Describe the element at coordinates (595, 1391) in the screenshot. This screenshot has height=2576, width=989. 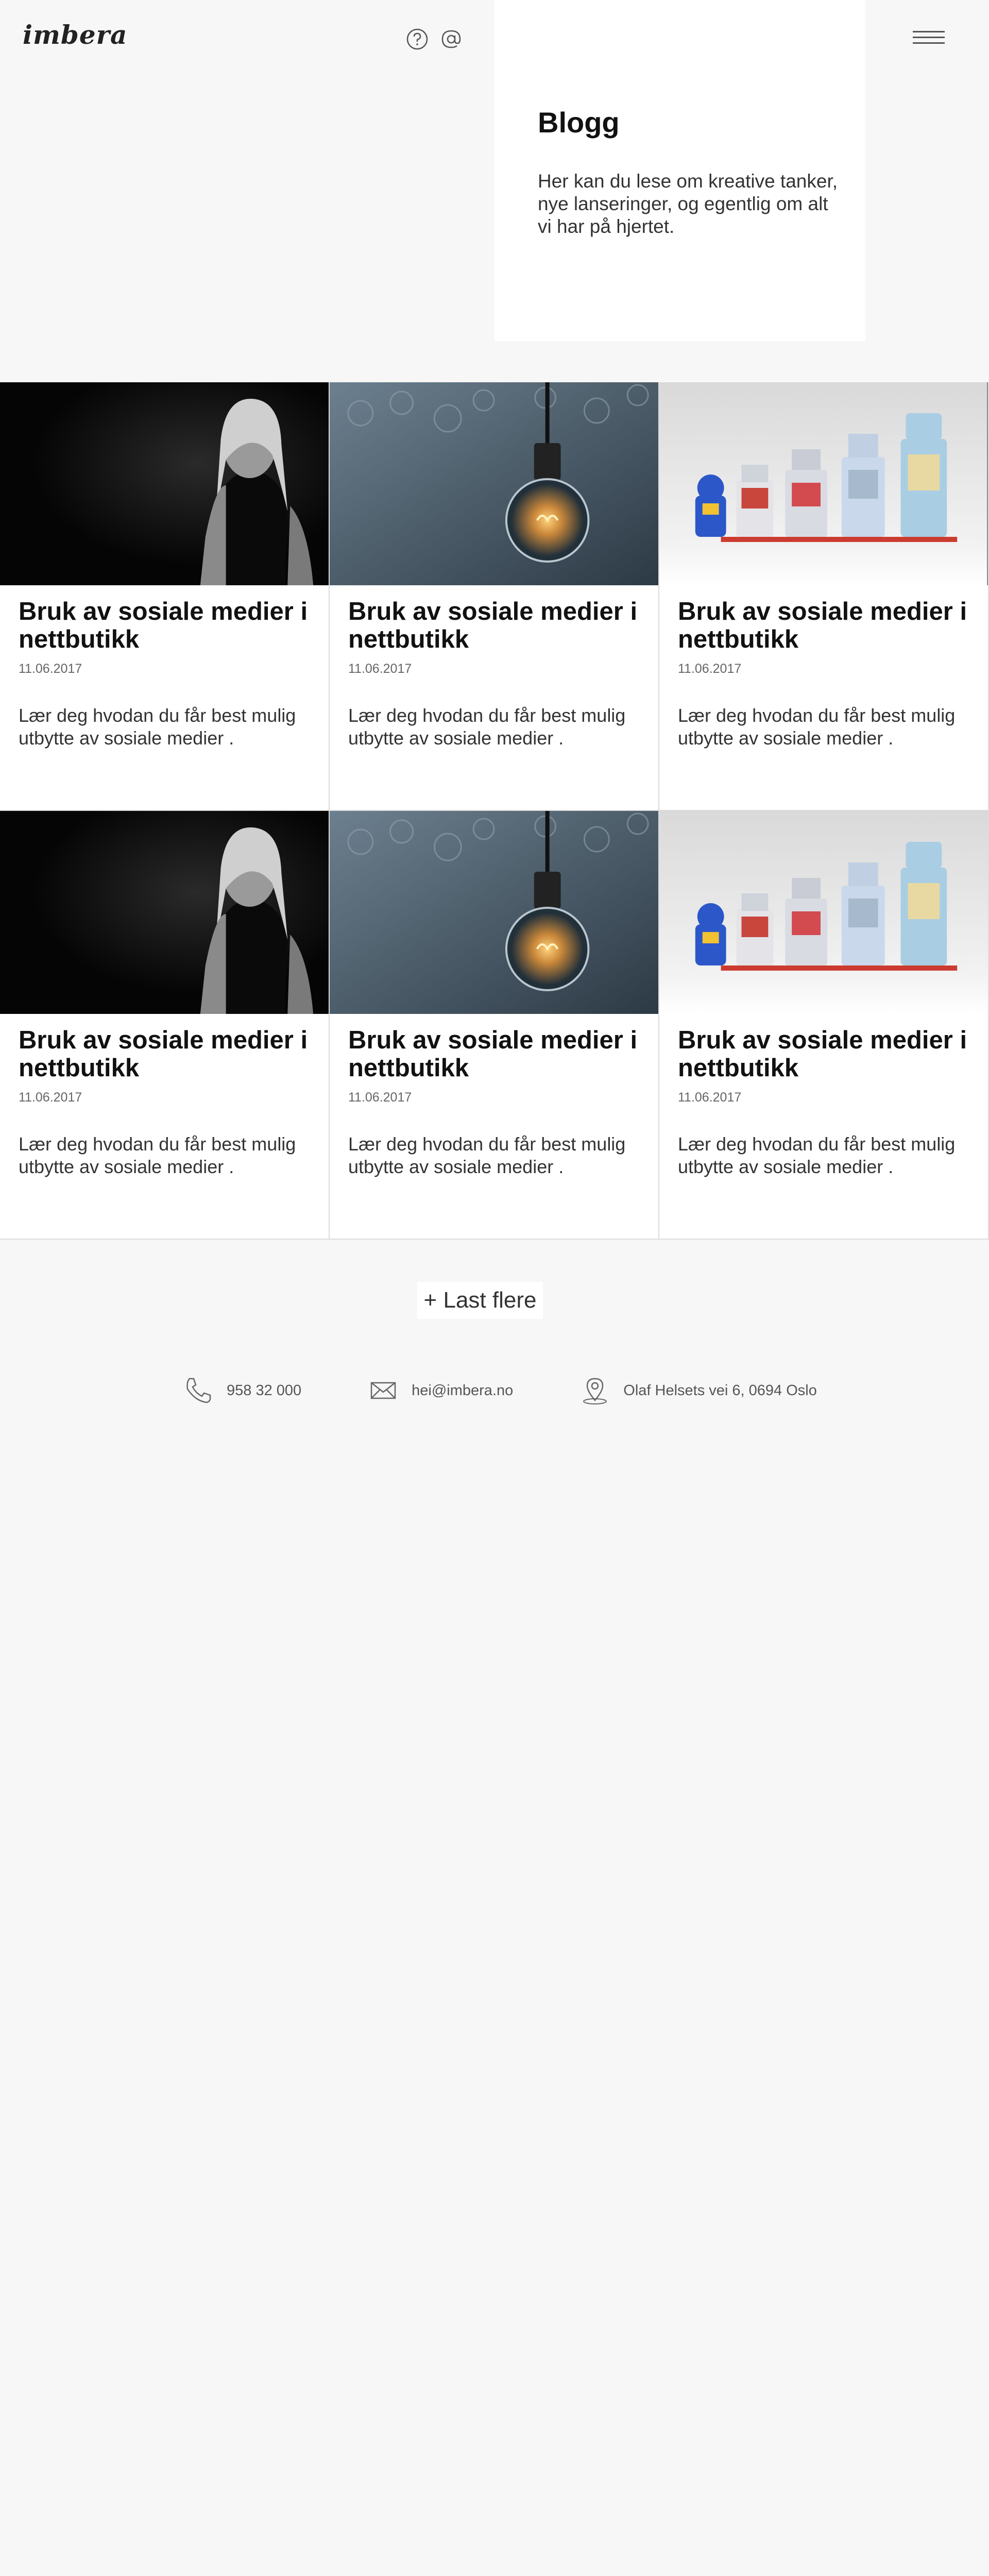
I see `map-pin-icon` at that location.